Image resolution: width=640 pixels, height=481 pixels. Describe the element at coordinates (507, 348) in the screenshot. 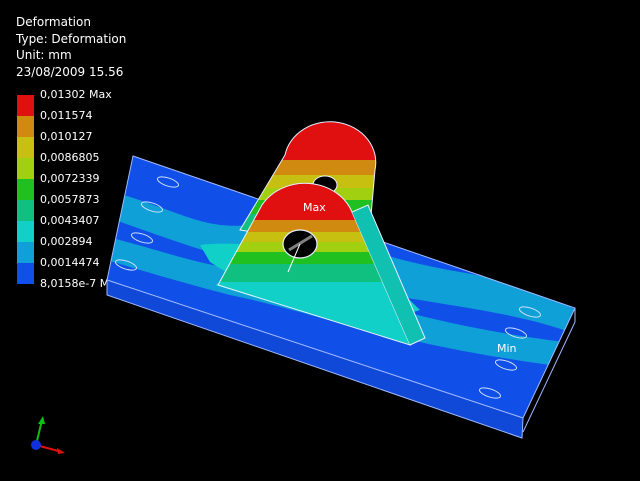

I see `min-marker-label: Min` at that location.